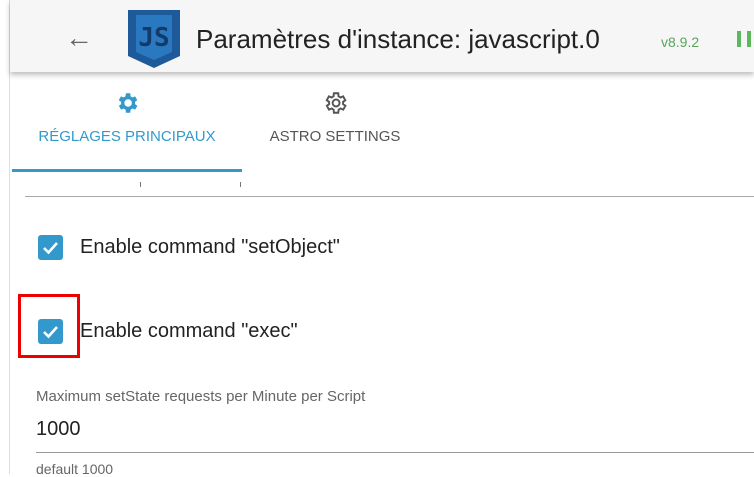  Describe the element at coordinates (189, 331) in the screenshot. I see `exec-label: Enable command "exec"` at that location.